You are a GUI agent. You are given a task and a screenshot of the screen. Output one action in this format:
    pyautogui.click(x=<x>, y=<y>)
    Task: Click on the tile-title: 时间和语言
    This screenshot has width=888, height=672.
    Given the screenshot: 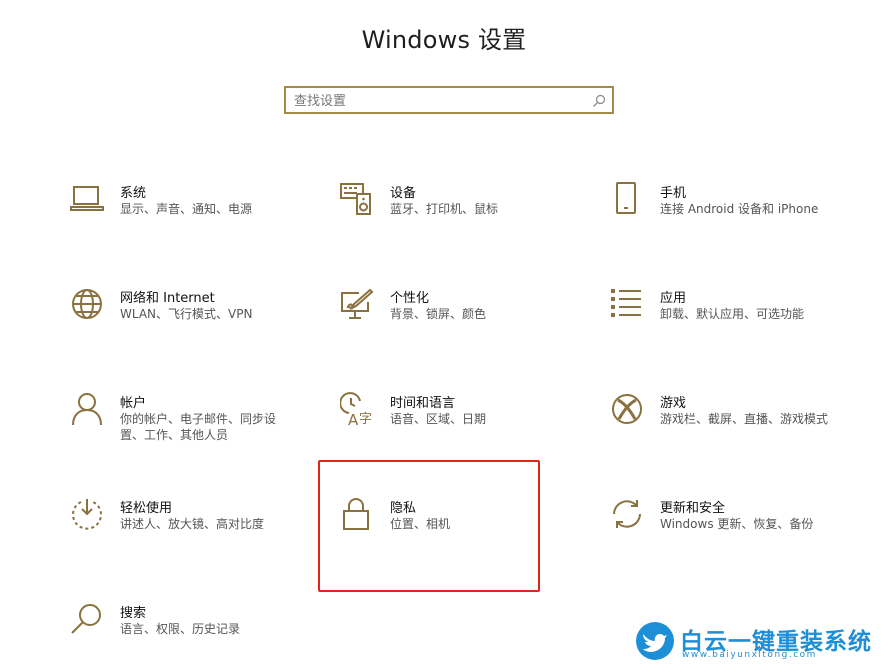 What is the action you would take?
    pyautogui.click(x=423, y=403)
    